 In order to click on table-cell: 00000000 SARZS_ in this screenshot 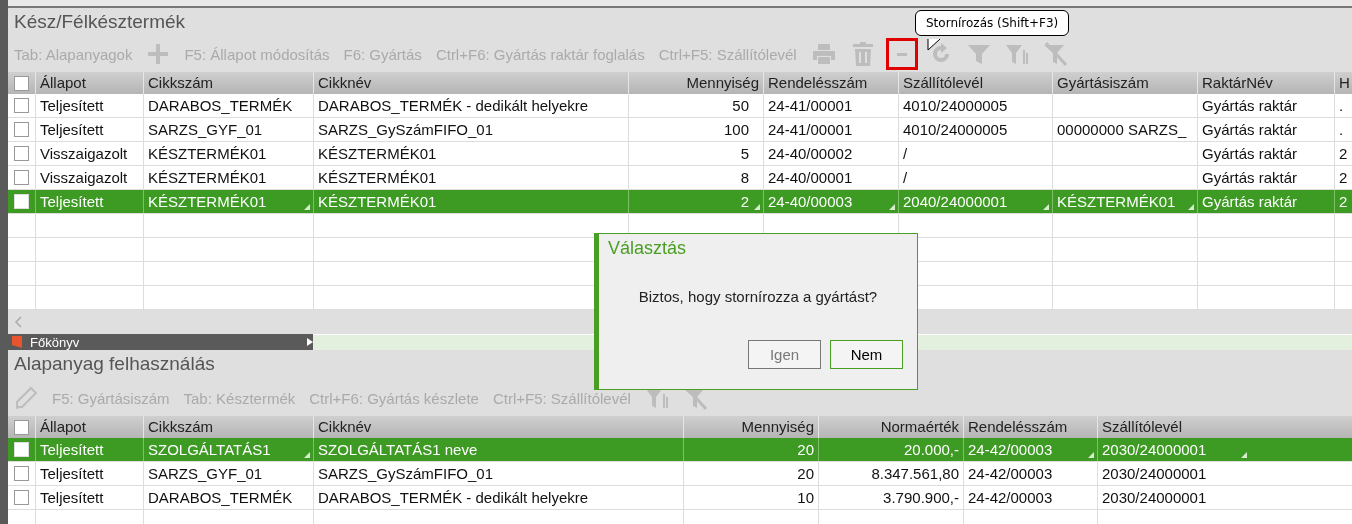, I will do `click(1122, 129)`.